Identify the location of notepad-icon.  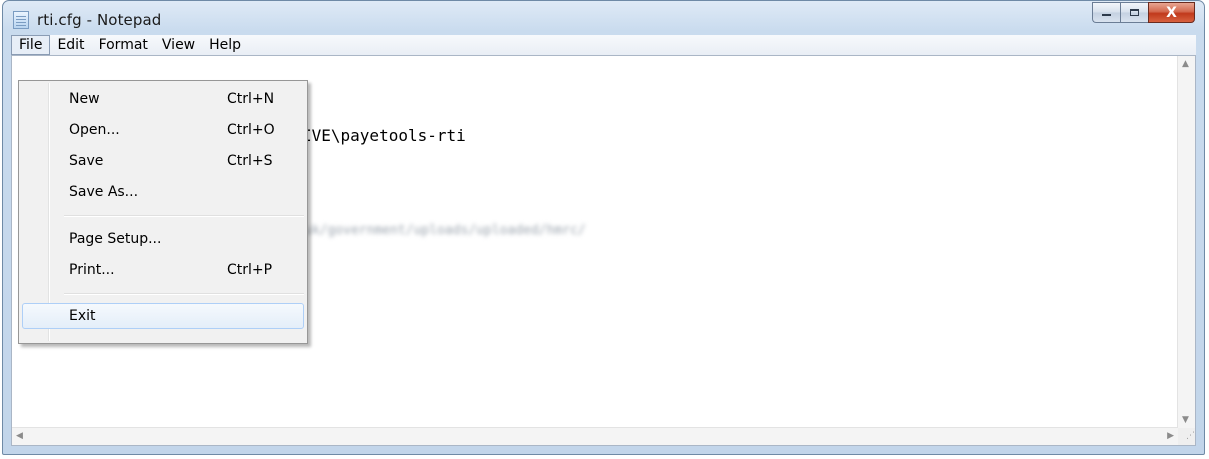
(21, 20).